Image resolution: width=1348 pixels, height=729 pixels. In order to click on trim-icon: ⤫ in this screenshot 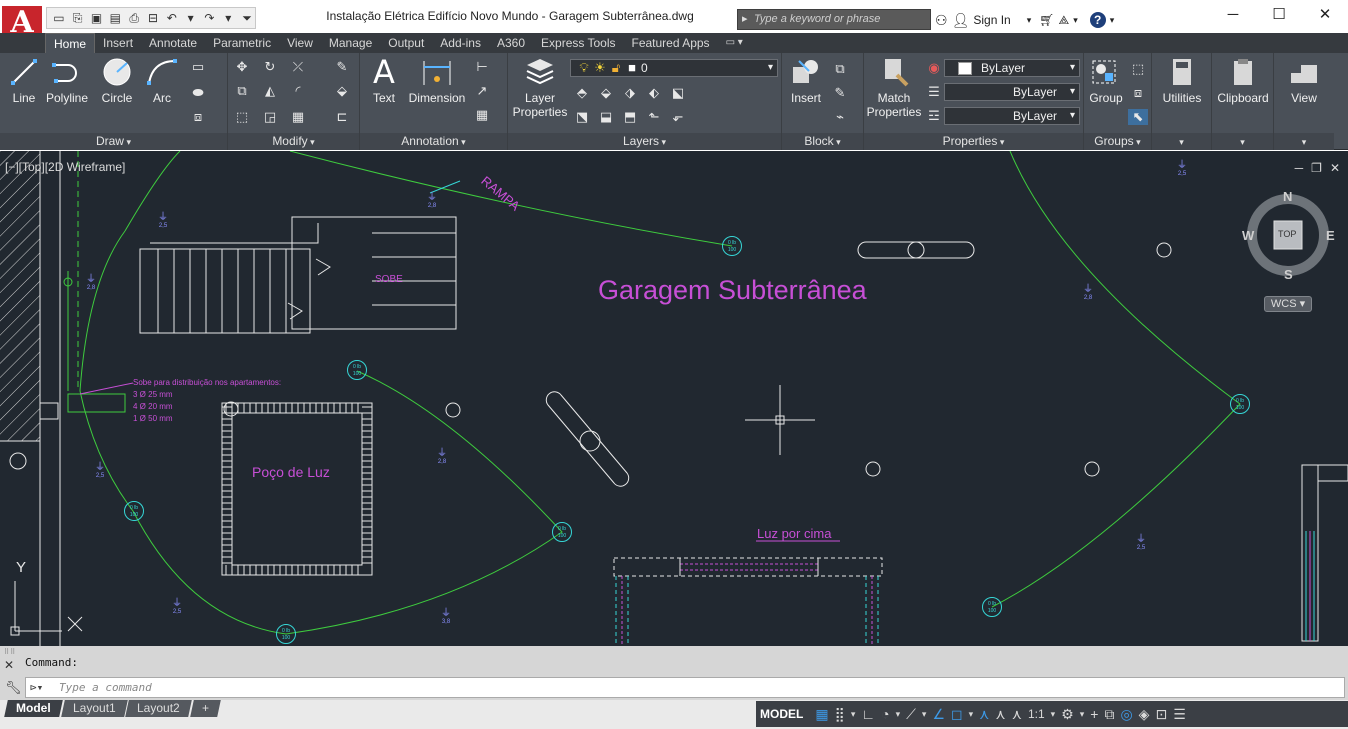, I will do `click(298, 67)`.